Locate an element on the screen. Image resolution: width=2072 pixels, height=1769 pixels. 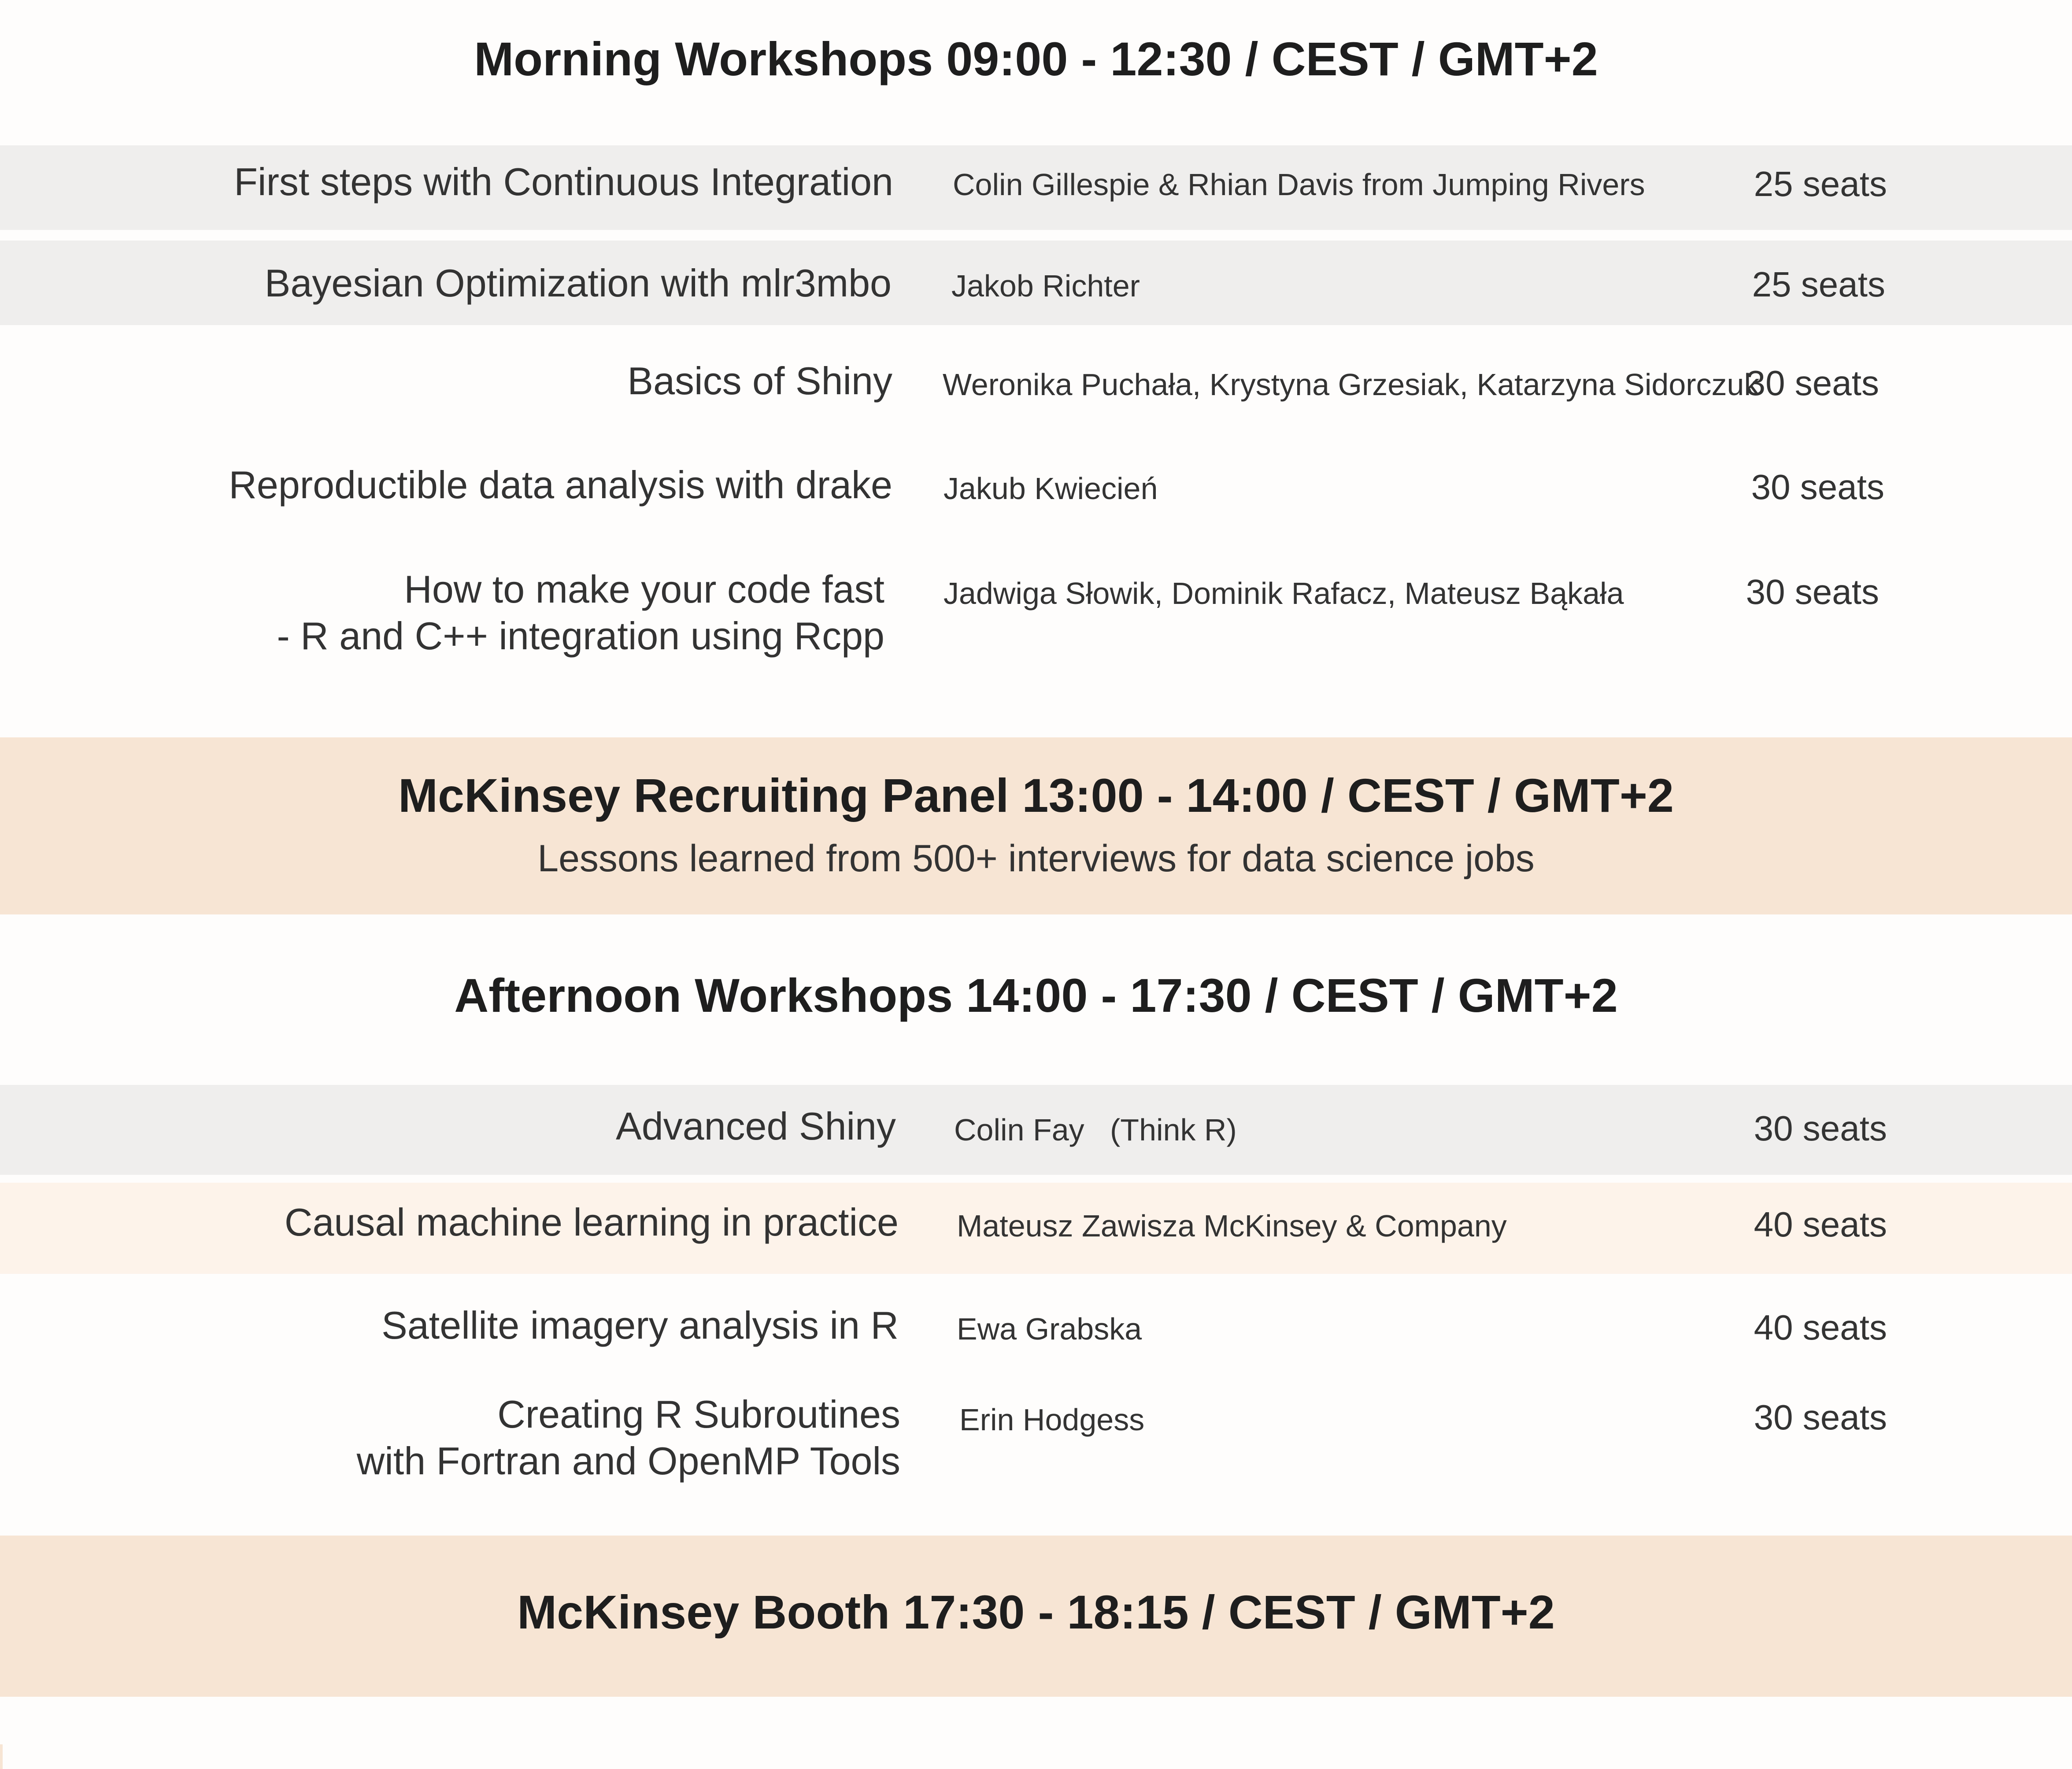
workshop-title-line: Creating R Subroutines is located at coordinates (698, 1414).